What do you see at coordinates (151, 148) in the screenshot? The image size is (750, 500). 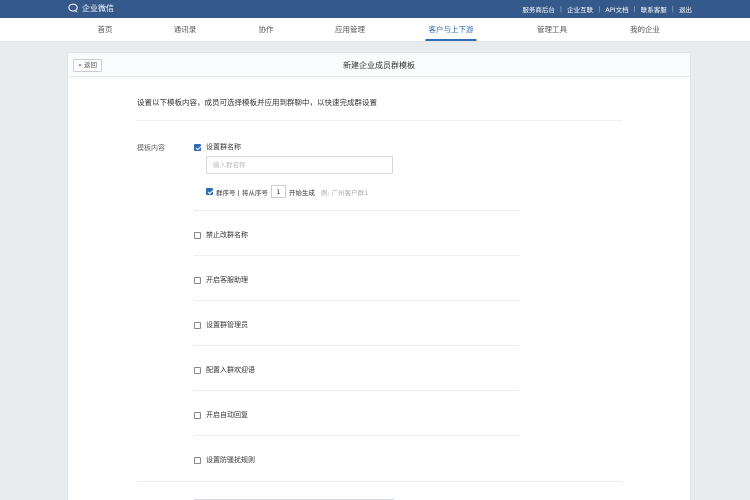 I see `section-label: 模板内容` at bounding box center [151, 148].